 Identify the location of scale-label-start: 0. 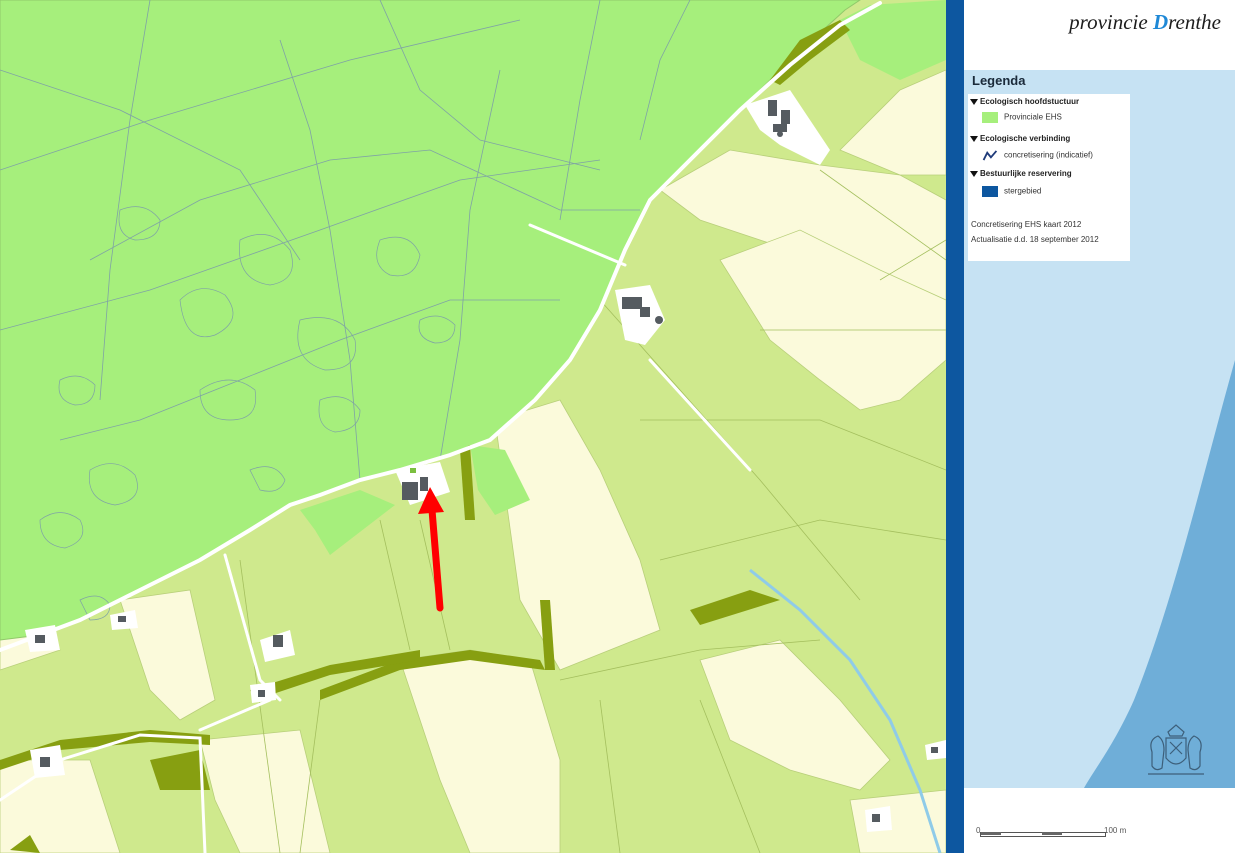
(978, 830).